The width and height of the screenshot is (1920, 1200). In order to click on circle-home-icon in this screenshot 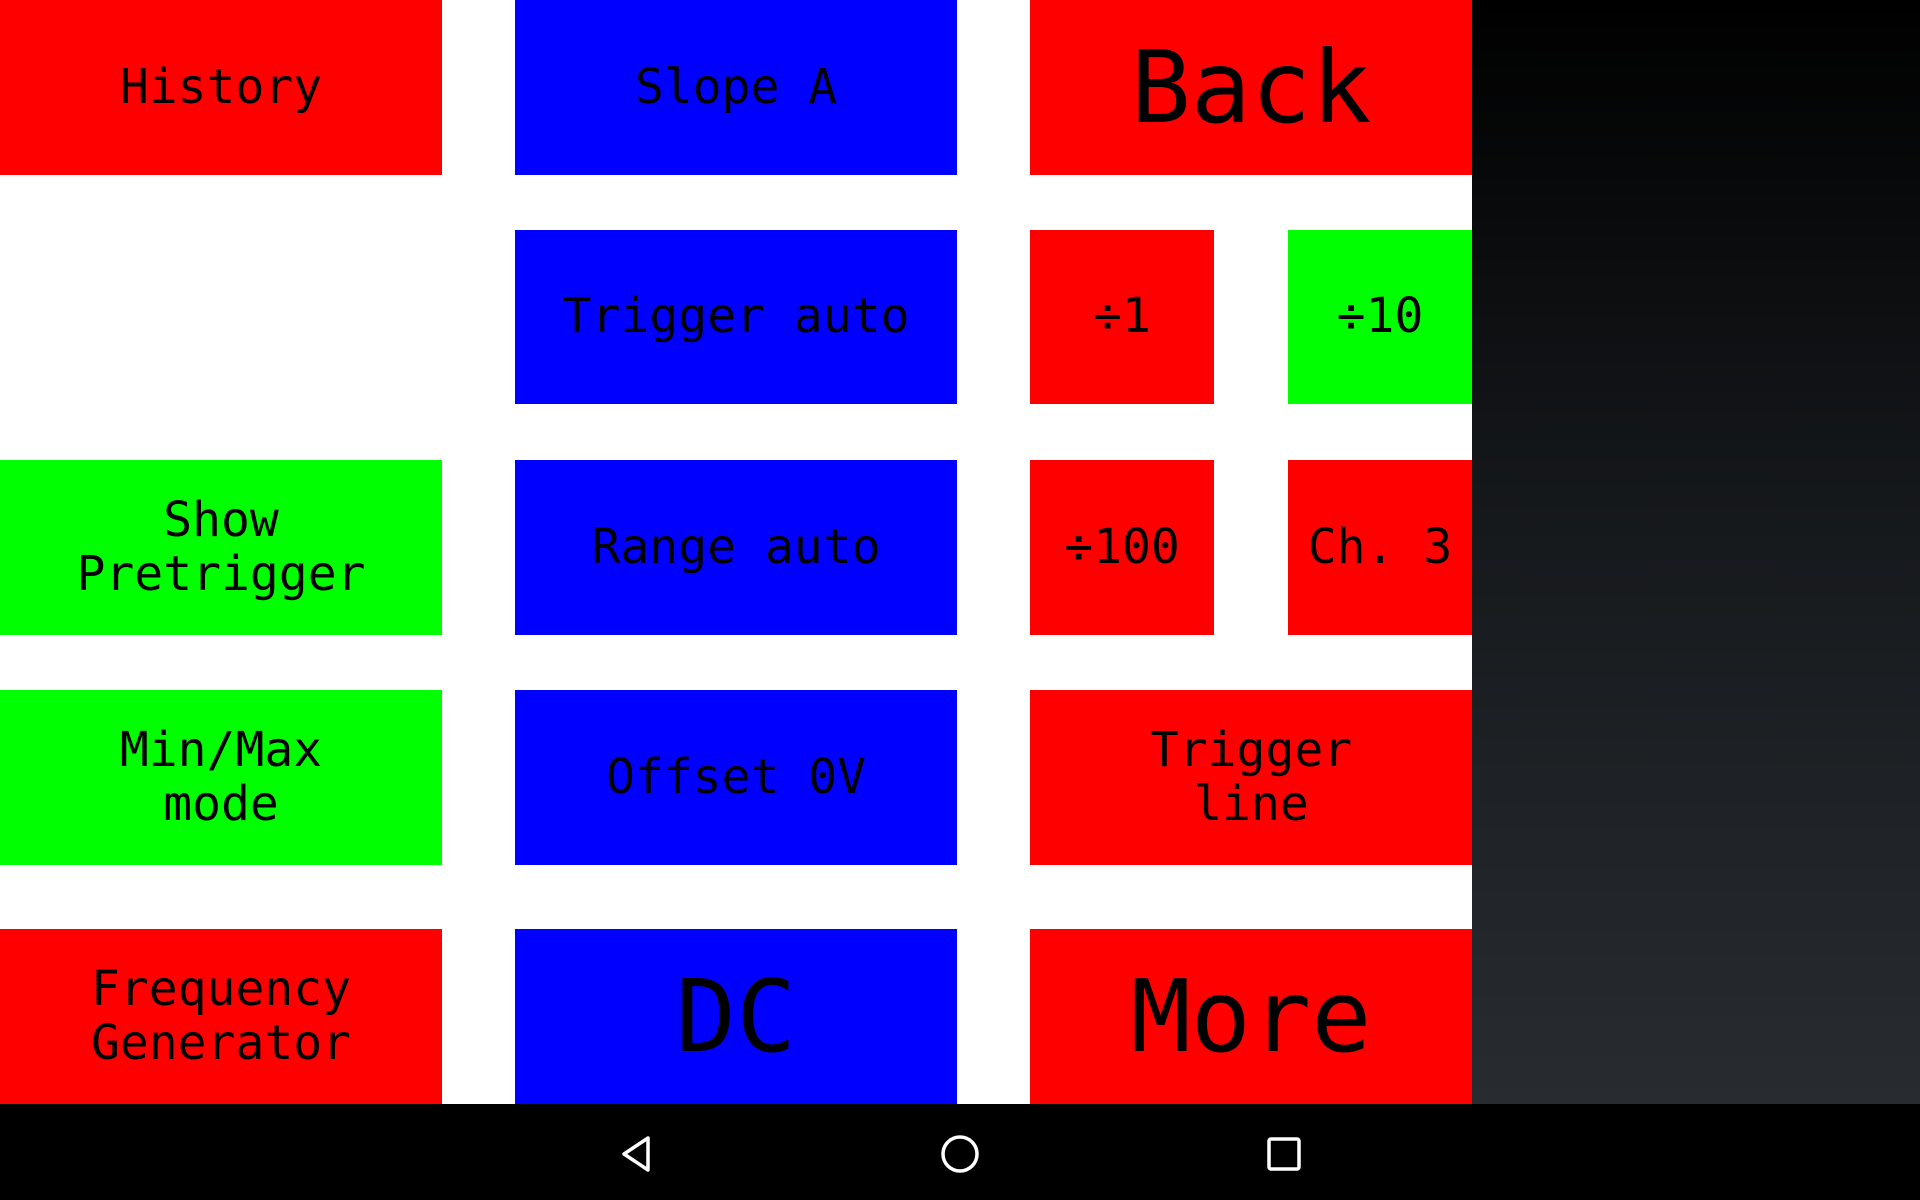, I will do `click(960, 1154)`.